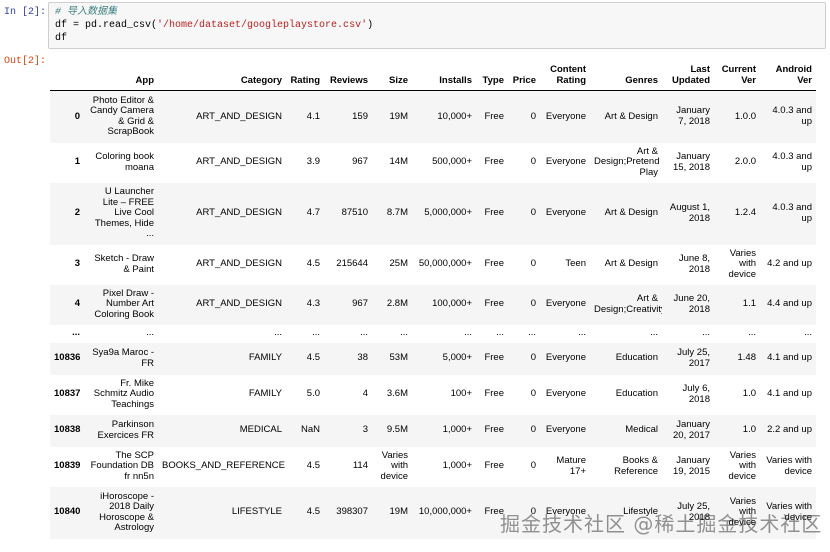 Image resolution: width=830 pixels, height=552 pixels. What do you see at coordinates (67, 394) in the screenshot?
I see `row-index: 10837` at bounding box center [67, 394].